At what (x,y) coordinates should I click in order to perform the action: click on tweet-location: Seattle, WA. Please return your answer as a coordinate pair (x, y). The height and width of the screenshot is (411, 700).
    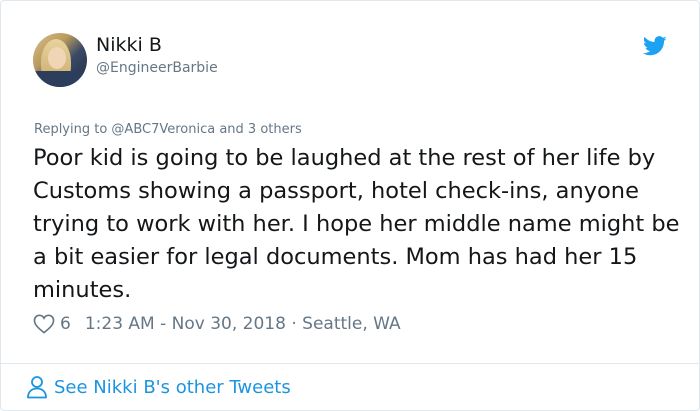
    Looking at the image, I should click on (351, 324).